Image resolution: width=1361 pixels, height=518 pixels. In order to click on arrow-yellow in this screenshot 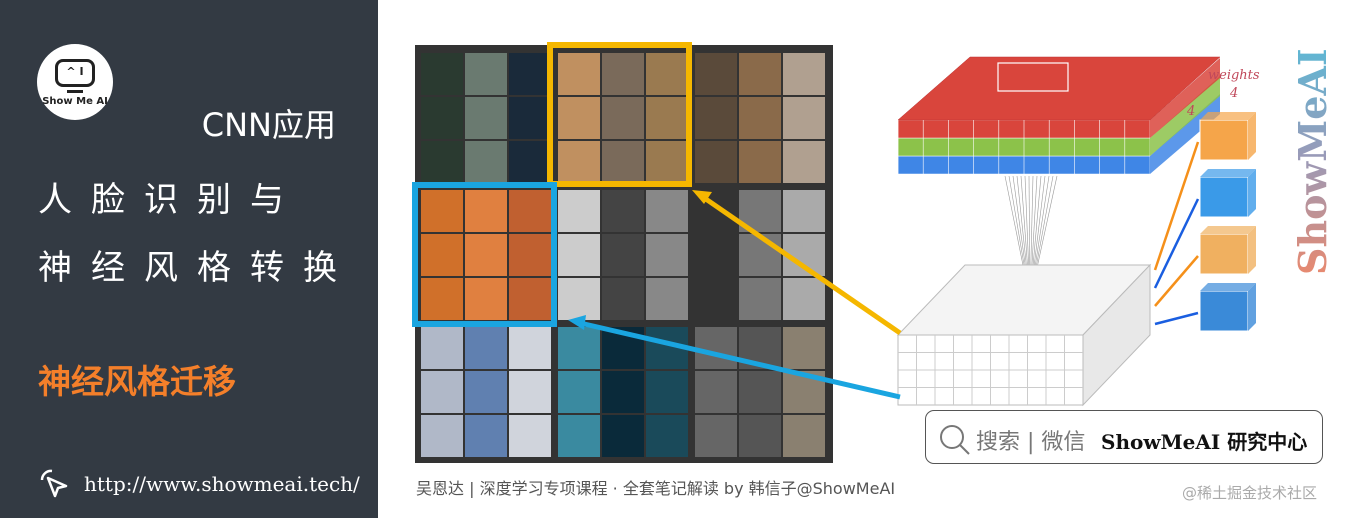, I will do `click(800, 264)`.